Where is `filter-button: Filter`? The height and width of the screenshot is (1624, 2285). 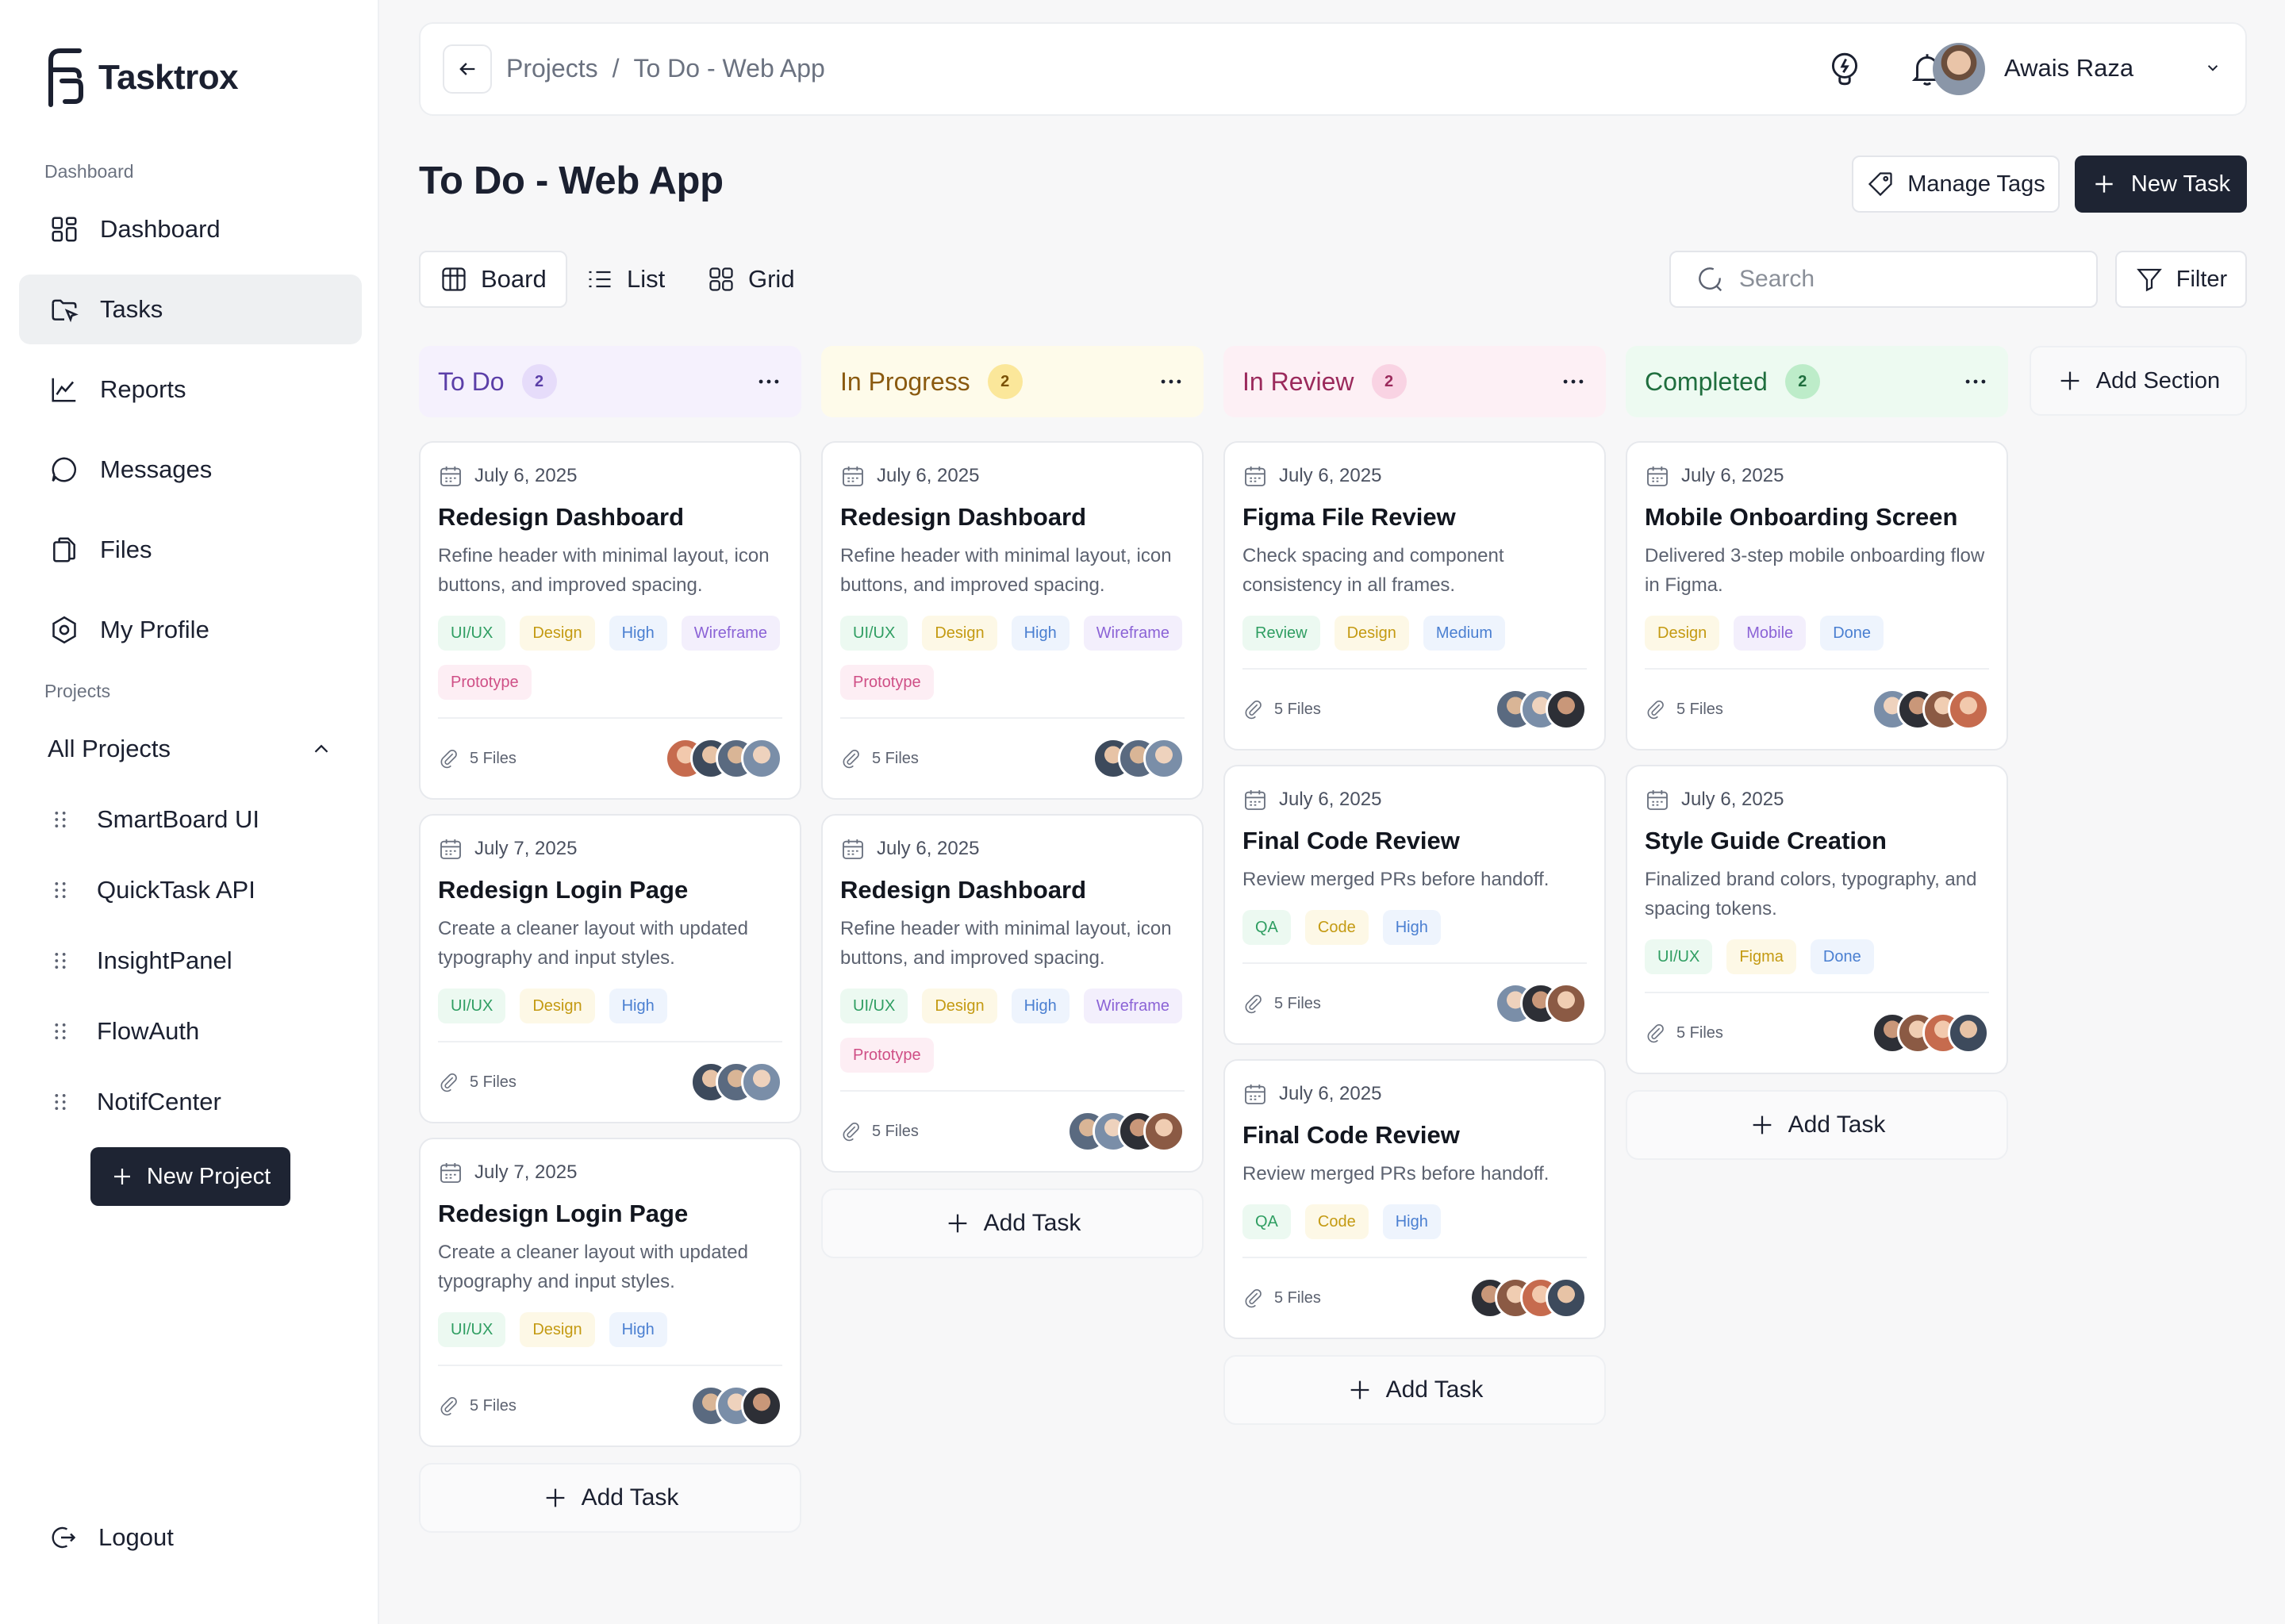 filter-button: Filter is located at coordinates (2181, 279).